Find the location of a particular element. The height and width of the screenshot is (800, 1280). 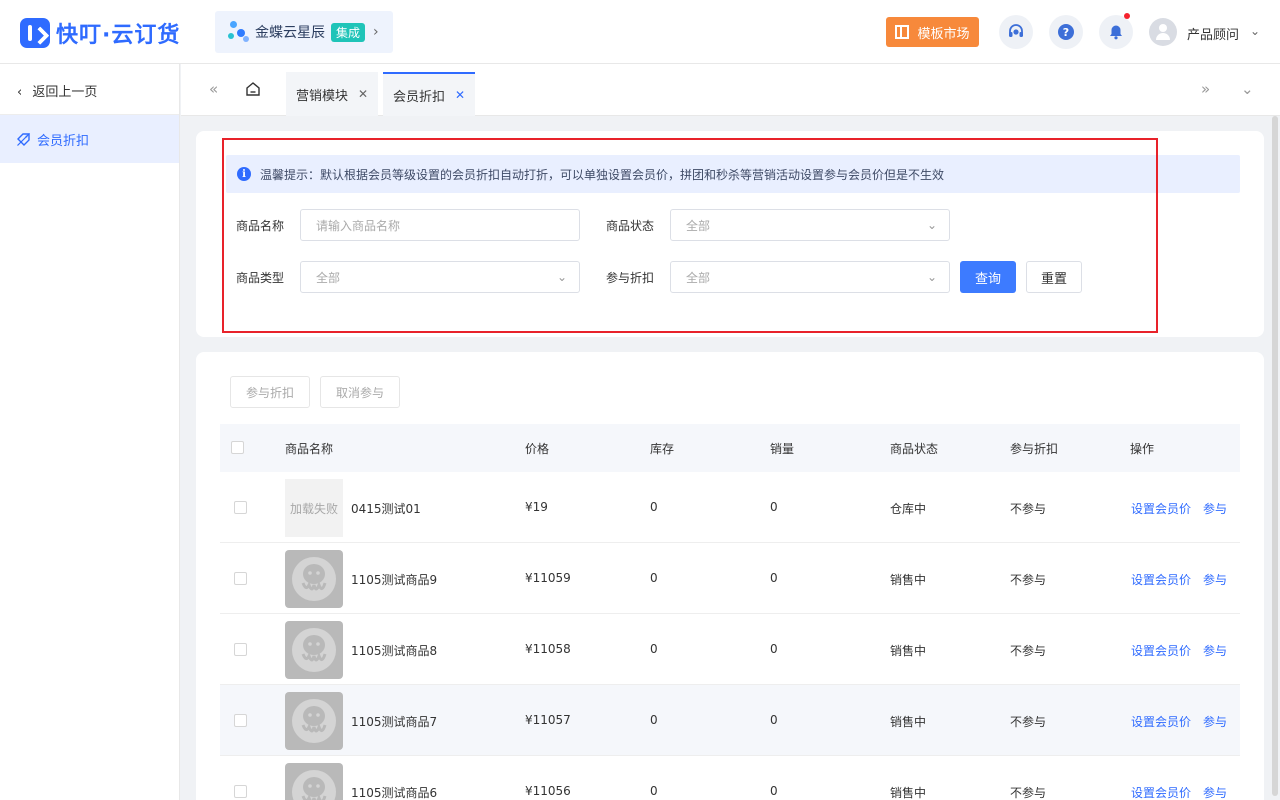

notification-button is located at coordinates (1116, 31).